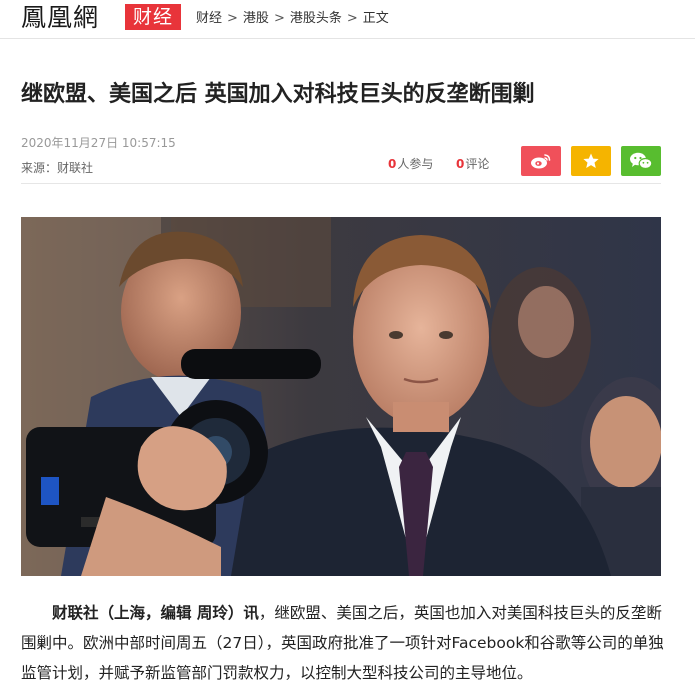 Image resolution: width=695 pixels, height=693 pixels. I want to click on favorite-button, so click(591, 161).